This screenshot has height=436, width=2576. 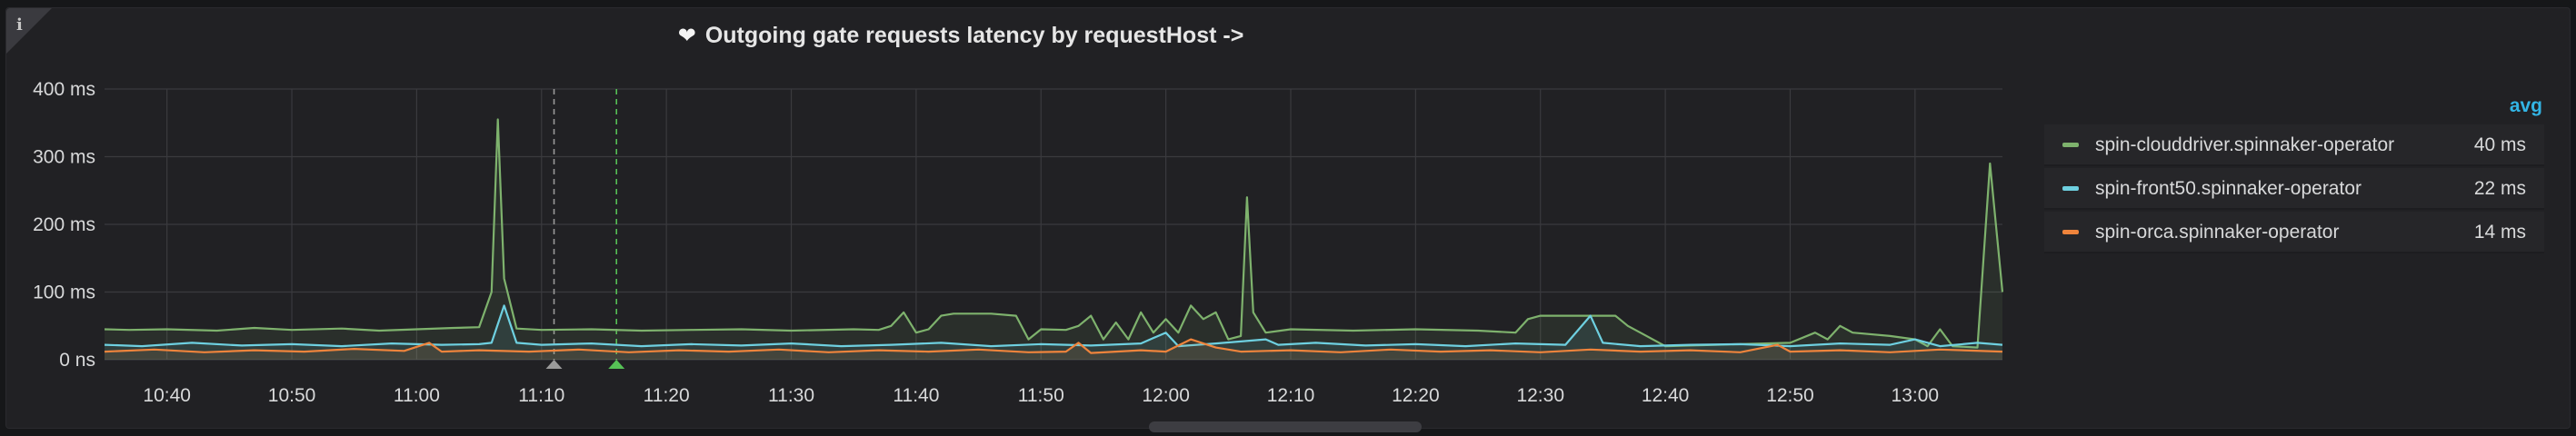 What do you see at coordinates (417, 395) in the screenshot?
I see `x-tick-label: 11:00` at bounding box center [417, 395].